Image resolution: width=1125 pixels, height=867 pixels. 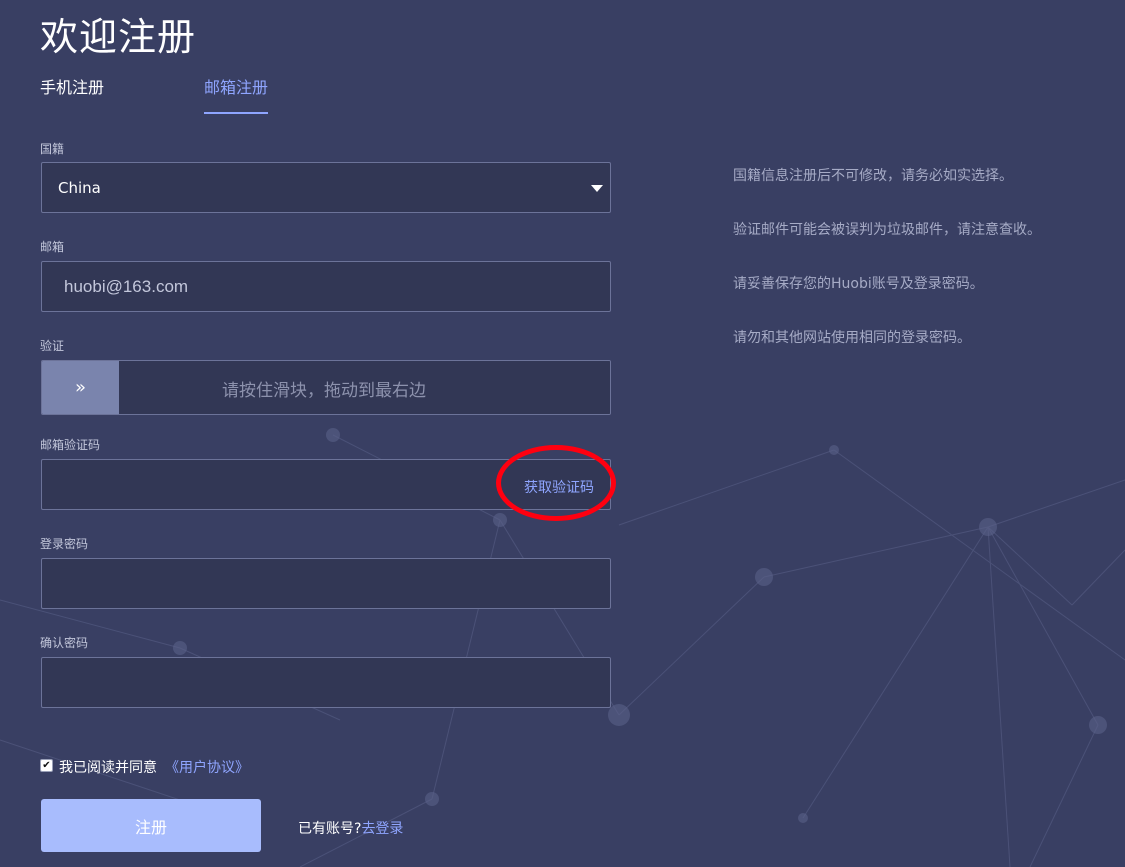 I want to click on page-title: 欢迎注册, so click(x=118, y=37).